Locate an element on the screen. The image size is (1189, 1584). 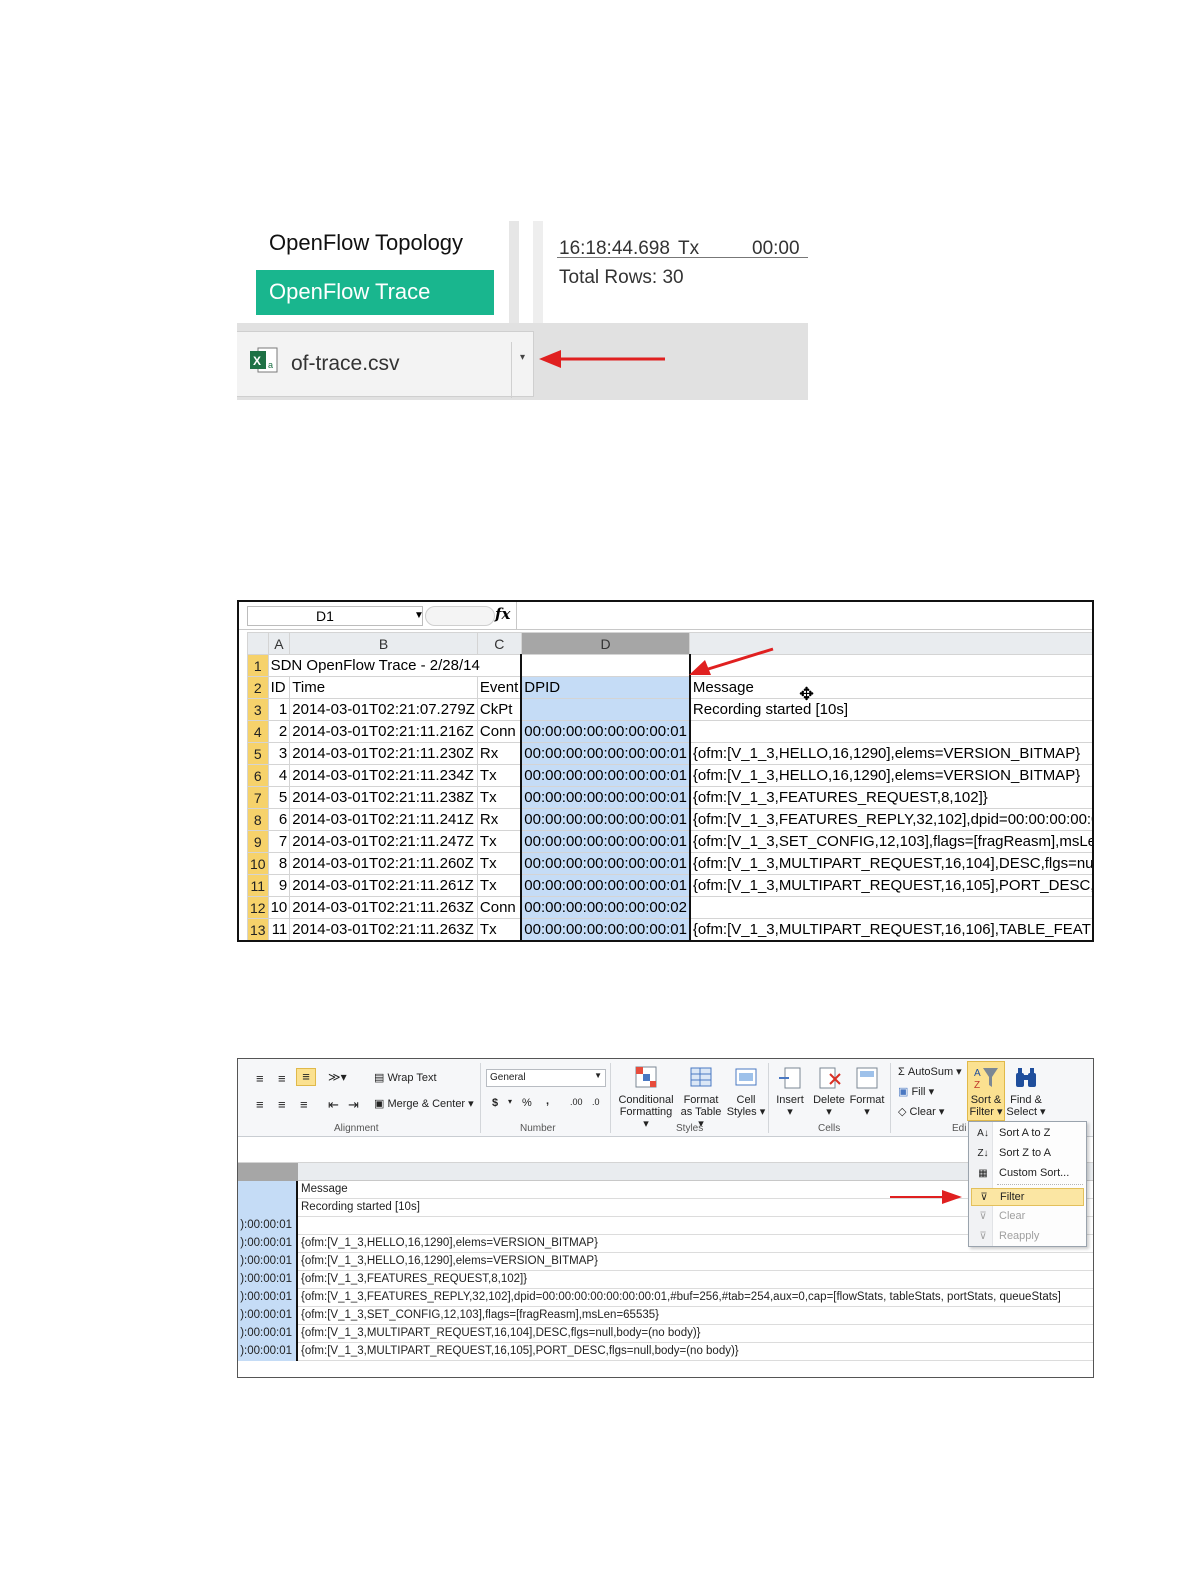
cell-a: ID is located at coordinates (279, 687).